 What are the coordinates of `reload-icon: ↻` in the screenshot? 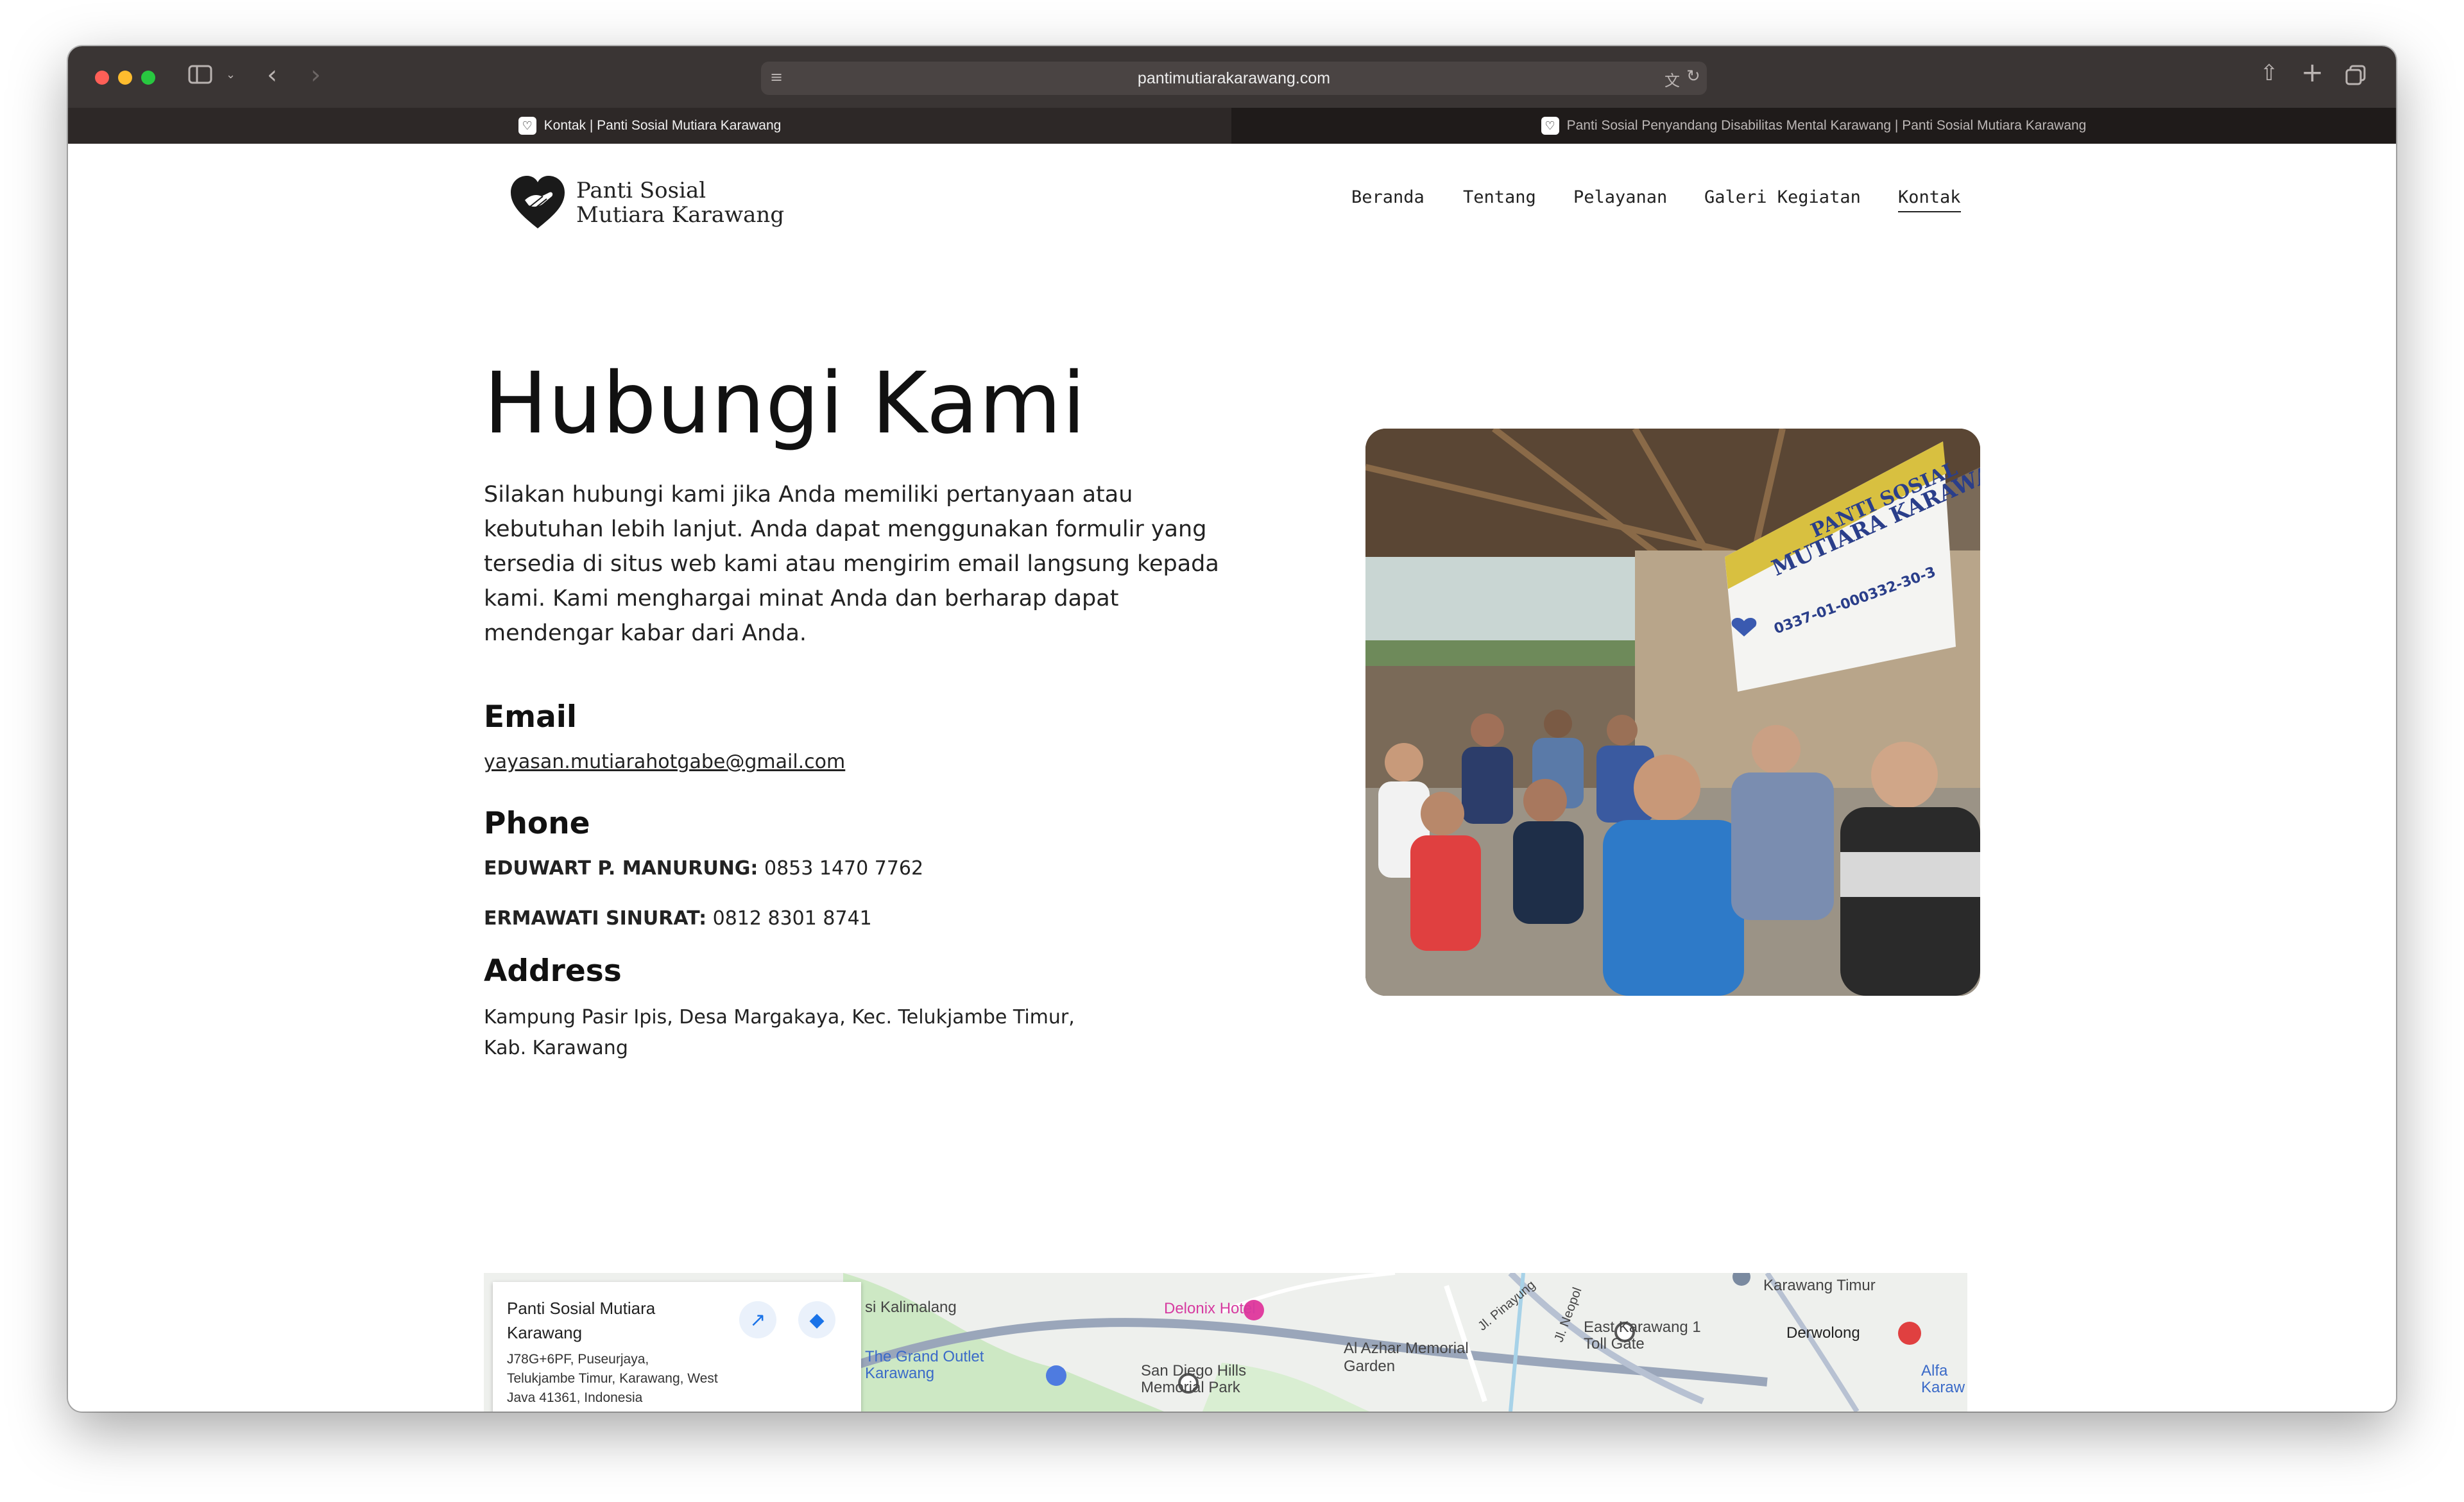 It's located at (1693, 76).